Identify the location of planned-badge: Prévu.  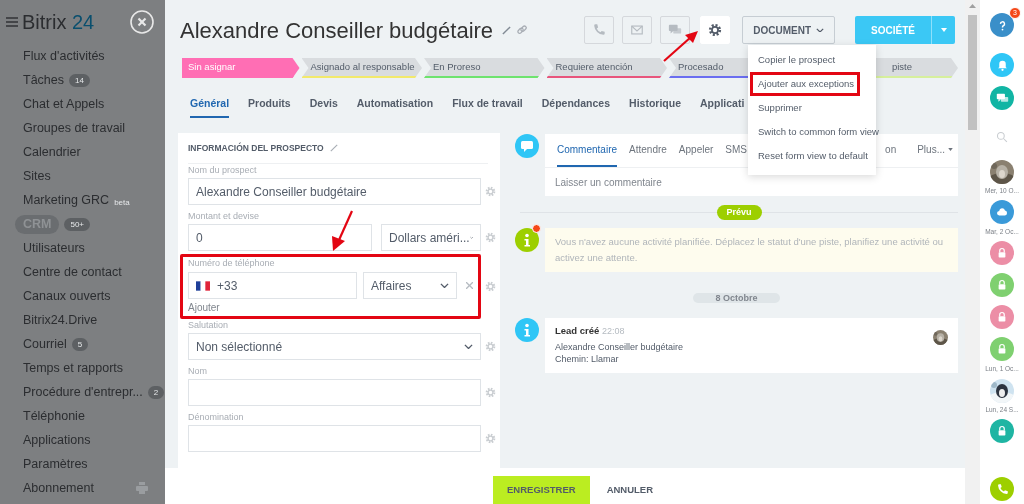
(739, 212).